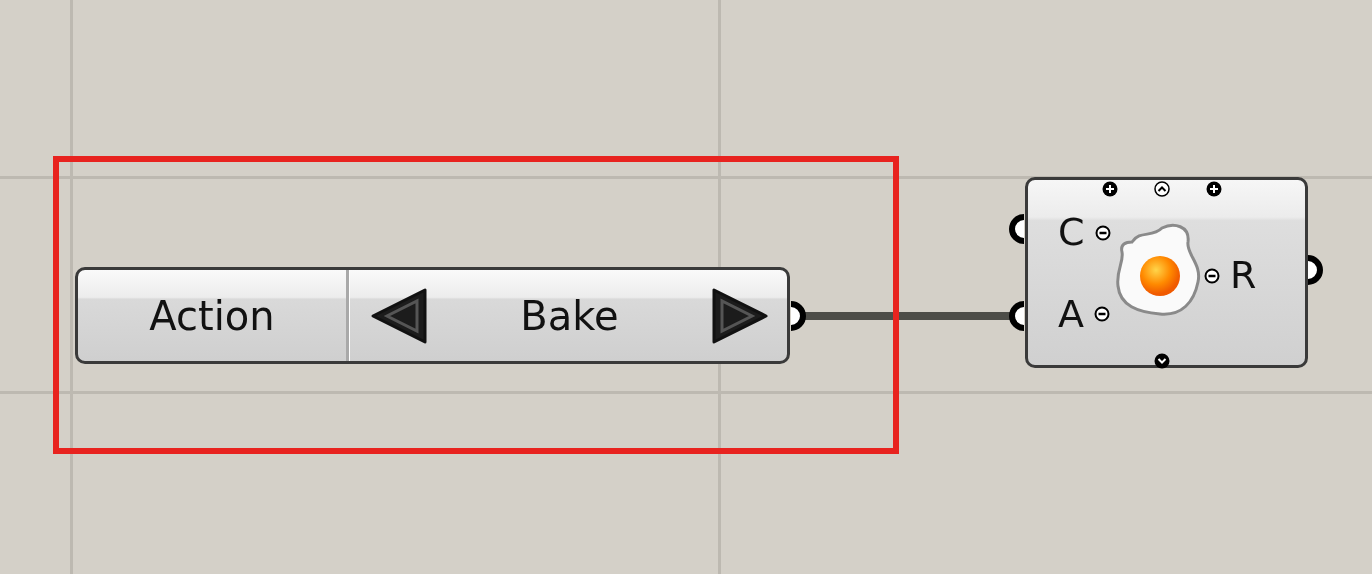 The image size is (1372, 574). Describe the element at coordinates (212, 315) in the screenshot. I see `node-label: Action` at that location.